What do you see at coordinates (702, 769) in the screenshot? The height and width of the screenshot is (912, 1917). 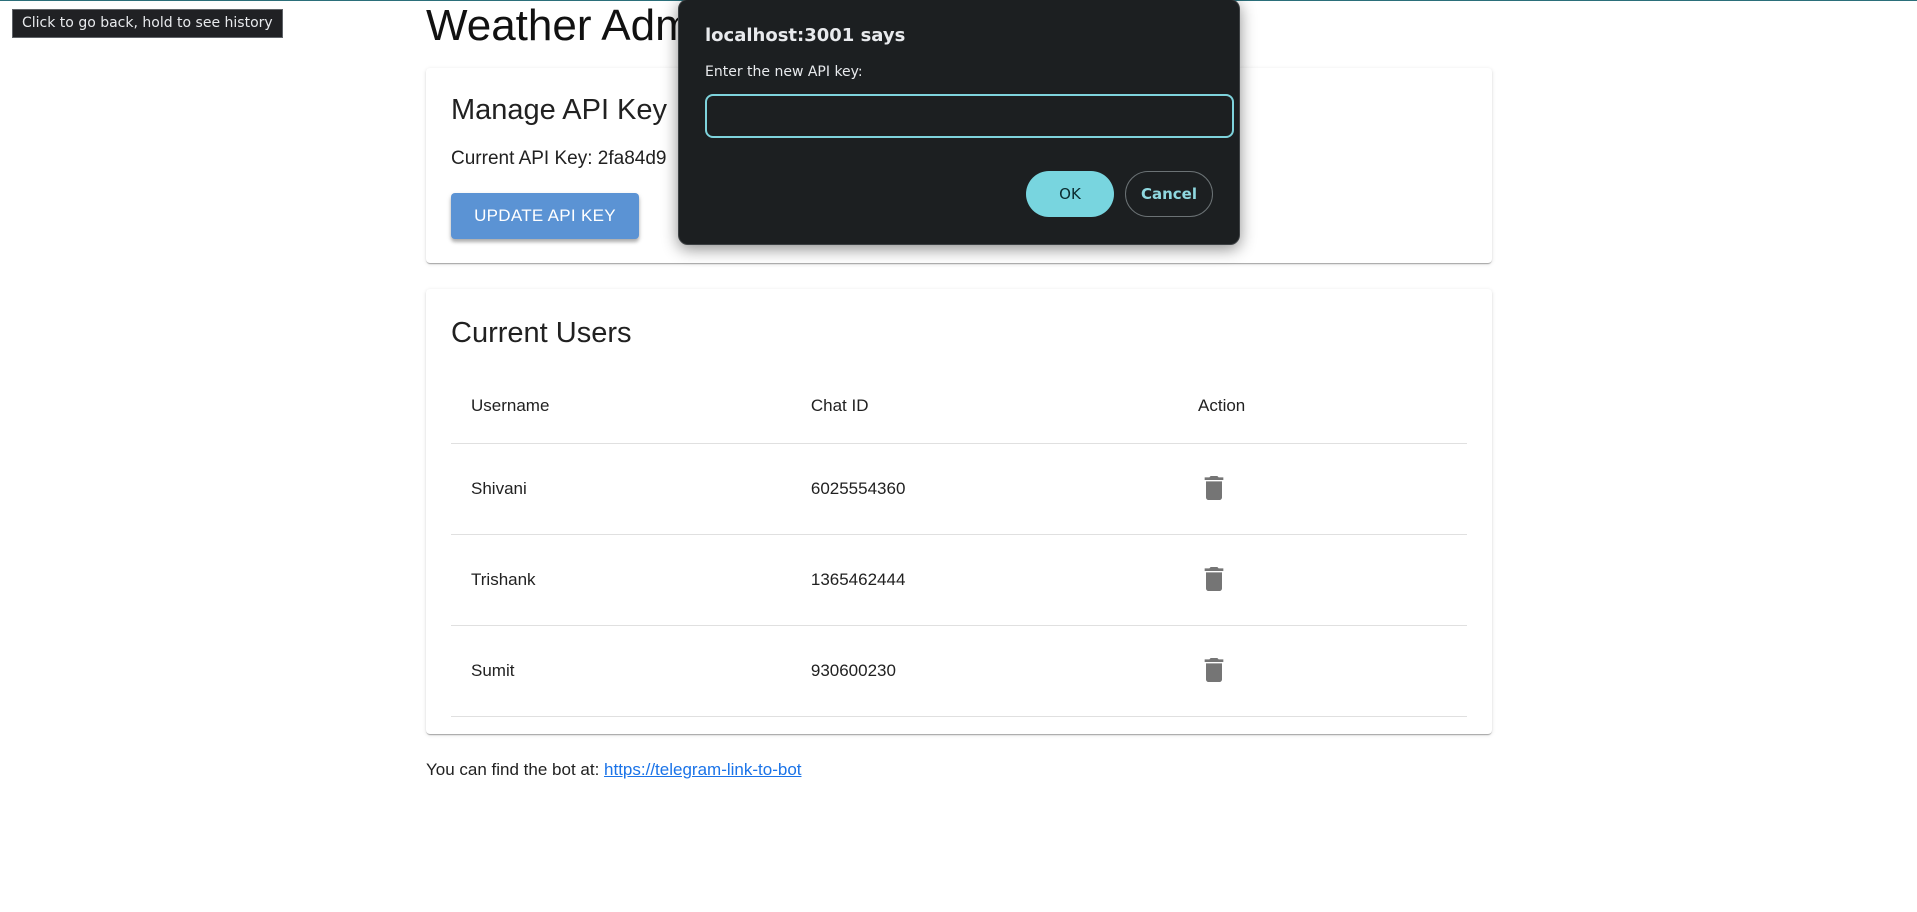 I see `telegram-bot-link: https://telegram-link-to-bot` at bounding box center [702, 769].